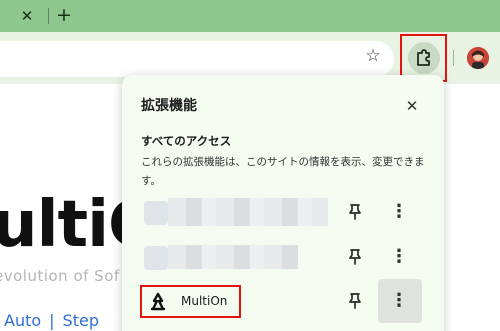  I want to click on bookmark-star-icon: ☆, so click(373, 56).